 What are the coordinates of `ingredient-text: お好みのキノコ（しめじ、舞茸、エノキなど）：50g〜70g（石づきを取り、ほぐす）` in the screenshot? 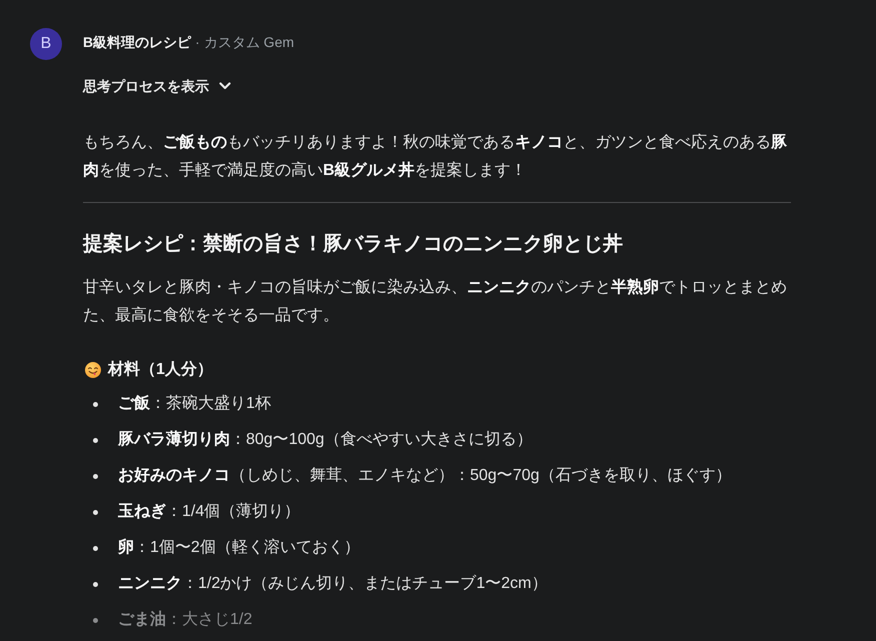 It's located at (425, 476).